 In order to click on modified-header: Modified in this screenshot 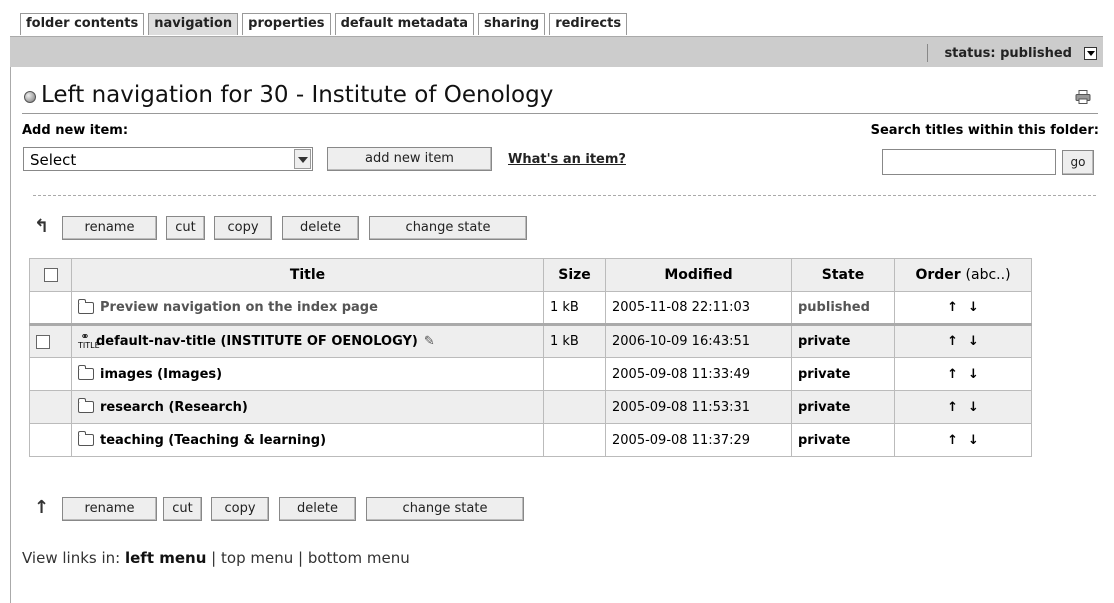, I will do `click(698, 275)`.